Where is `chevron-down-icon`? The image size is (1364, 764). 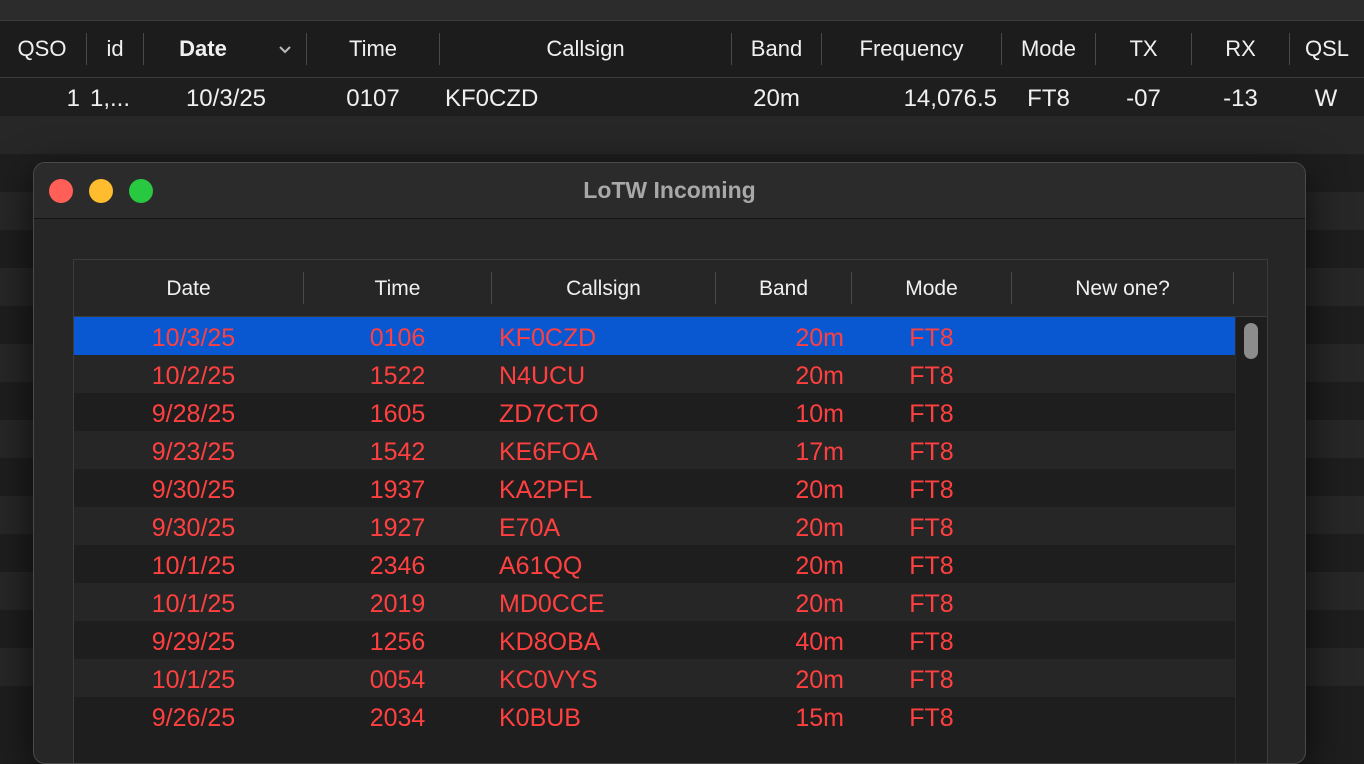 chevron-down-icon is located at coordinates (285, 50).